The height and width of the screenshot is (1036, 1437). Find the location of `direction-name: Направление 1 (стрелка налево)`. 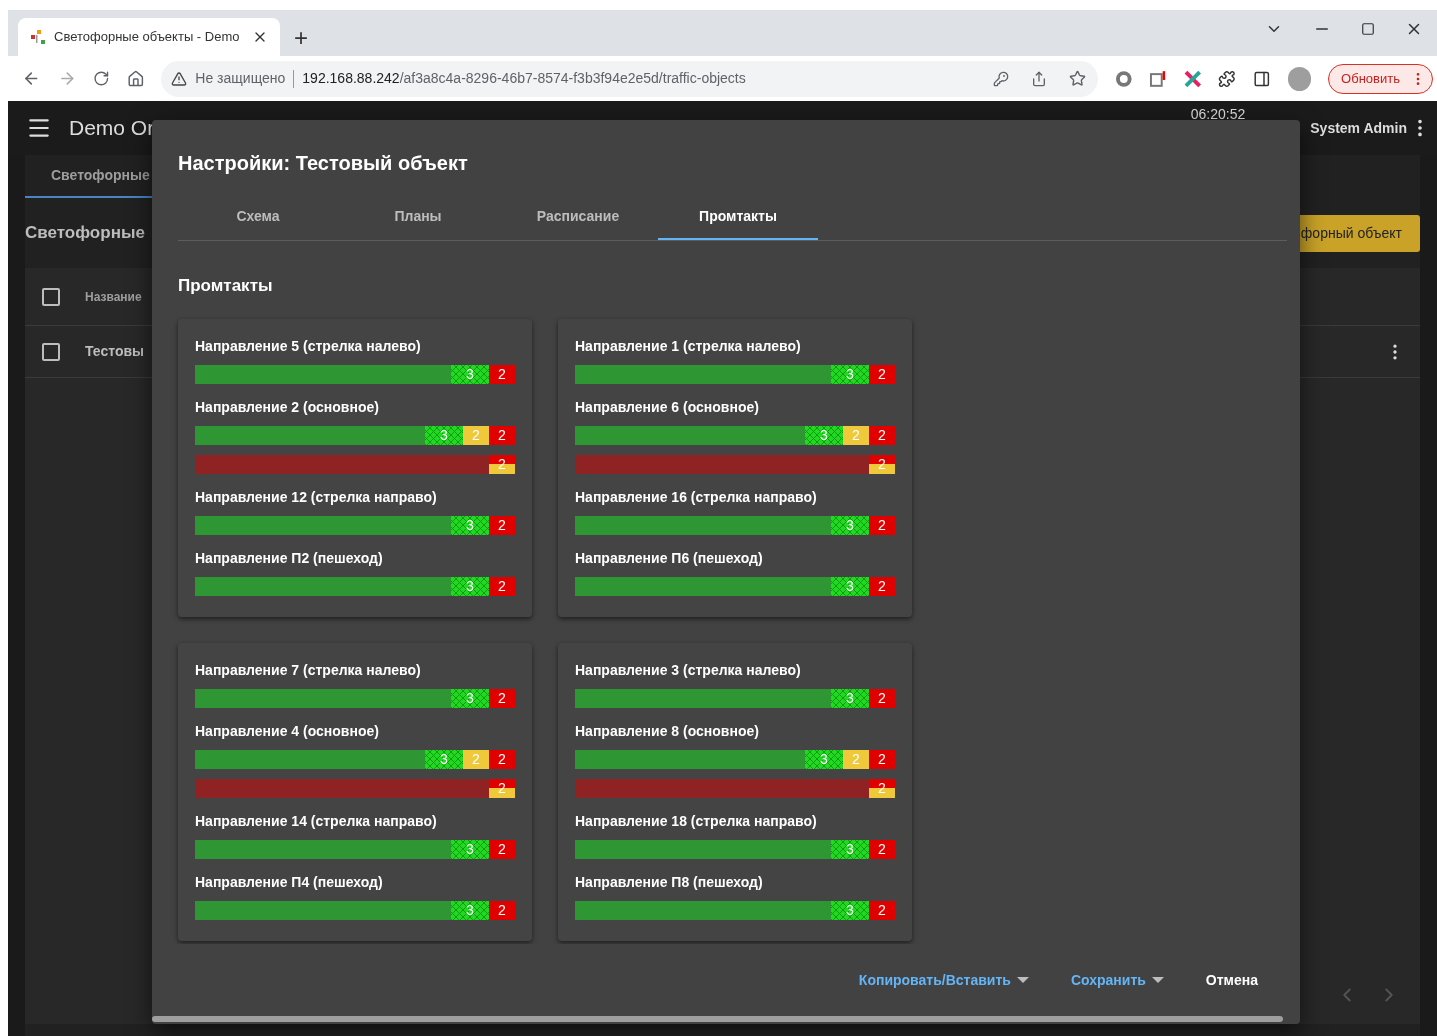

direction-name: Направление 1 (стрелка налево) is located at coordinates (688, 346).